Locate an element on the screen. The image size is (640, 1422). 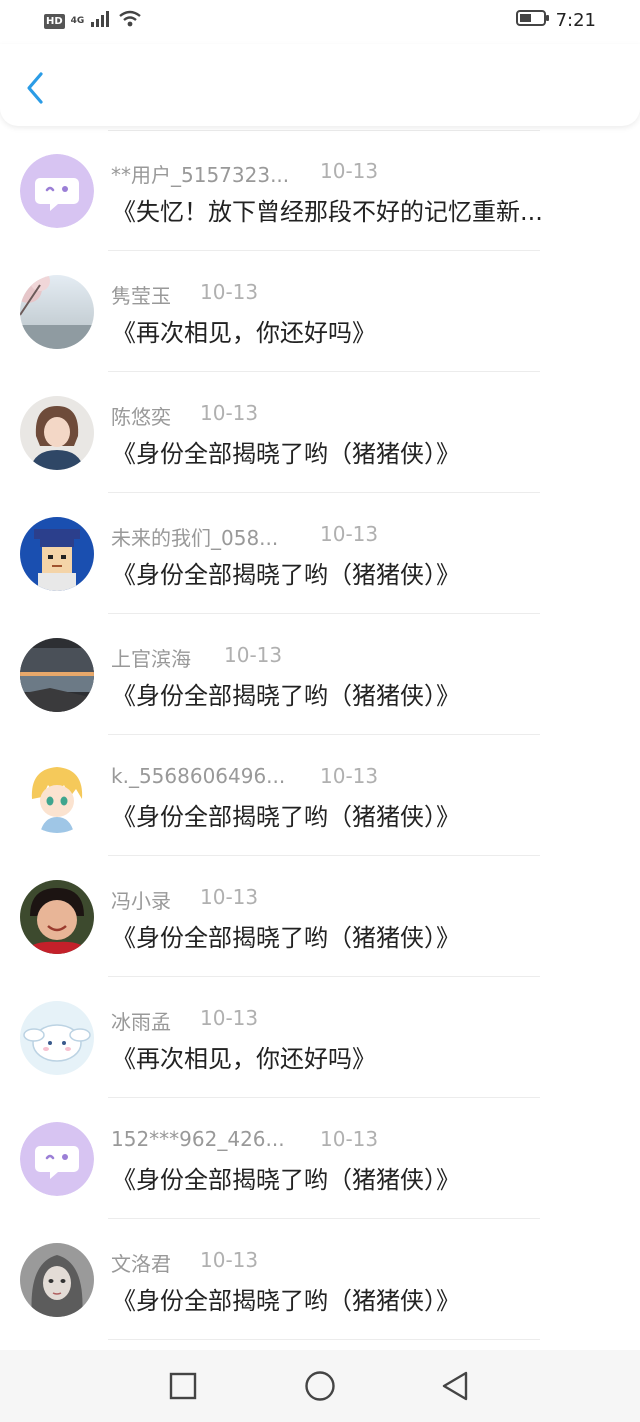
home-circle-icon is located at coordinates (320, 1386).